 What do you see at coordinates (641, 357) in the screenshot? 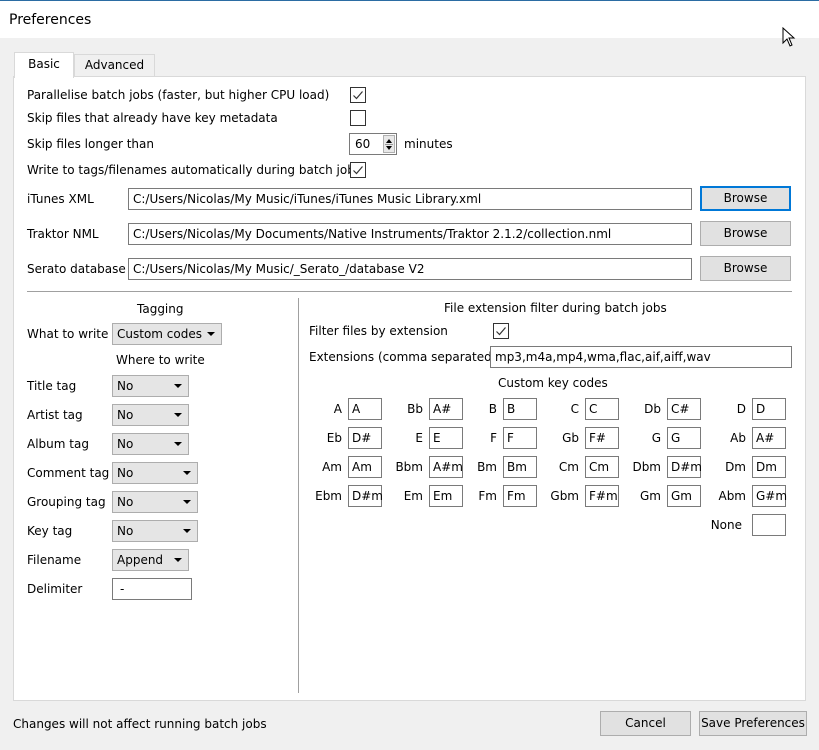
I see `extensions-input: mp3,m4a,mp4,wma,flac,aif,aiff,wav` at bounding box center [641, 357].